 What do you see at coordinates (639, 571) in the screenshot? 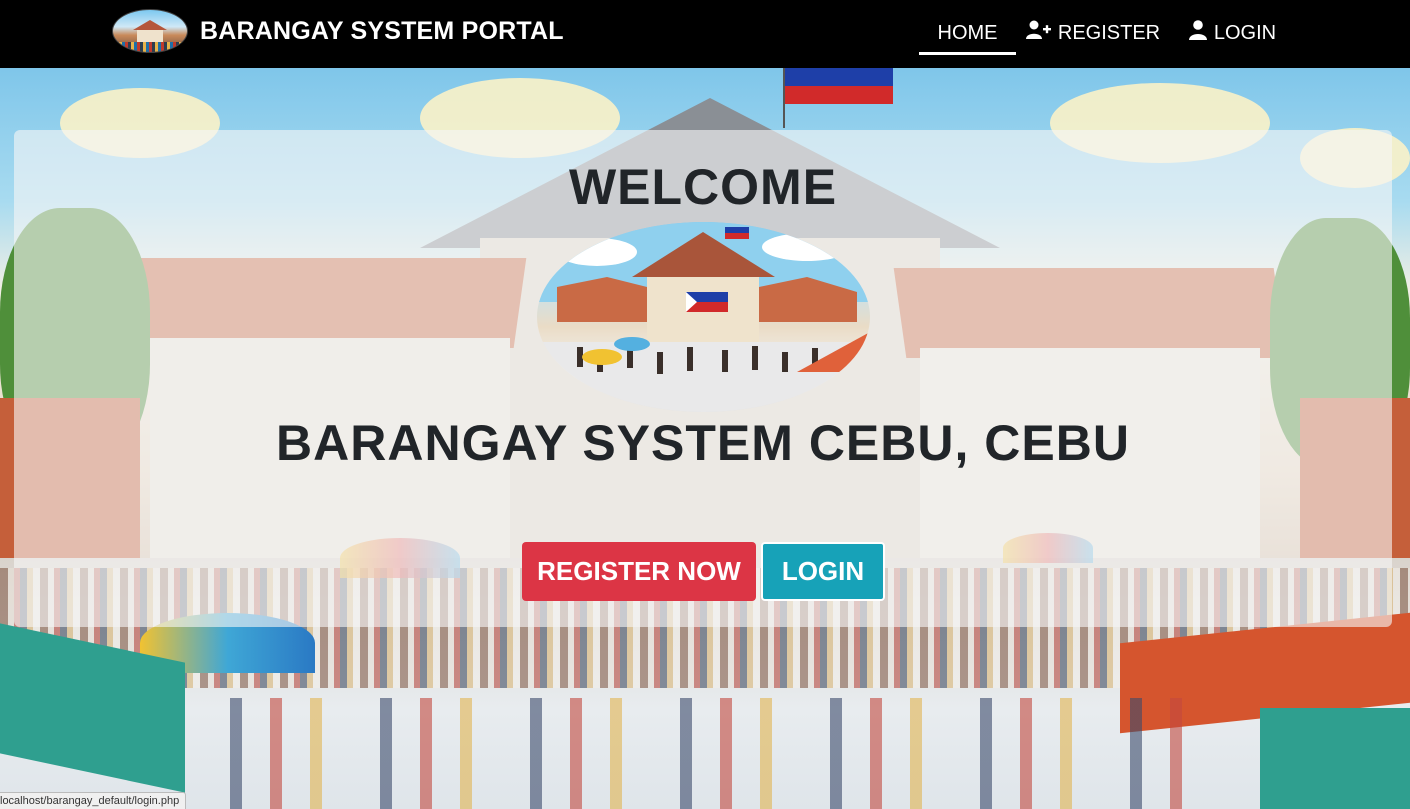
I see `register-now-button: REGISTER NOW` at bounding box center [639, 571].